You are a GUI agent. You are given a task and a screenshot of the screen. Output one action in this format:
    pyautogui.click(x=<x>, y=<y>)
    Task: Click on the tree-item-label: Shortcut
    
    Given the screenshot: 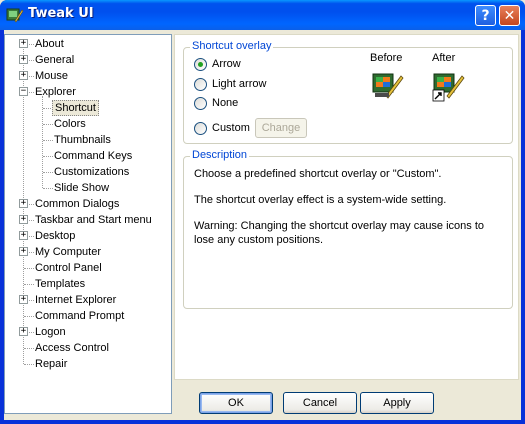 What is the action you would take?
    pyautogui.click(x=75, y=108)
    